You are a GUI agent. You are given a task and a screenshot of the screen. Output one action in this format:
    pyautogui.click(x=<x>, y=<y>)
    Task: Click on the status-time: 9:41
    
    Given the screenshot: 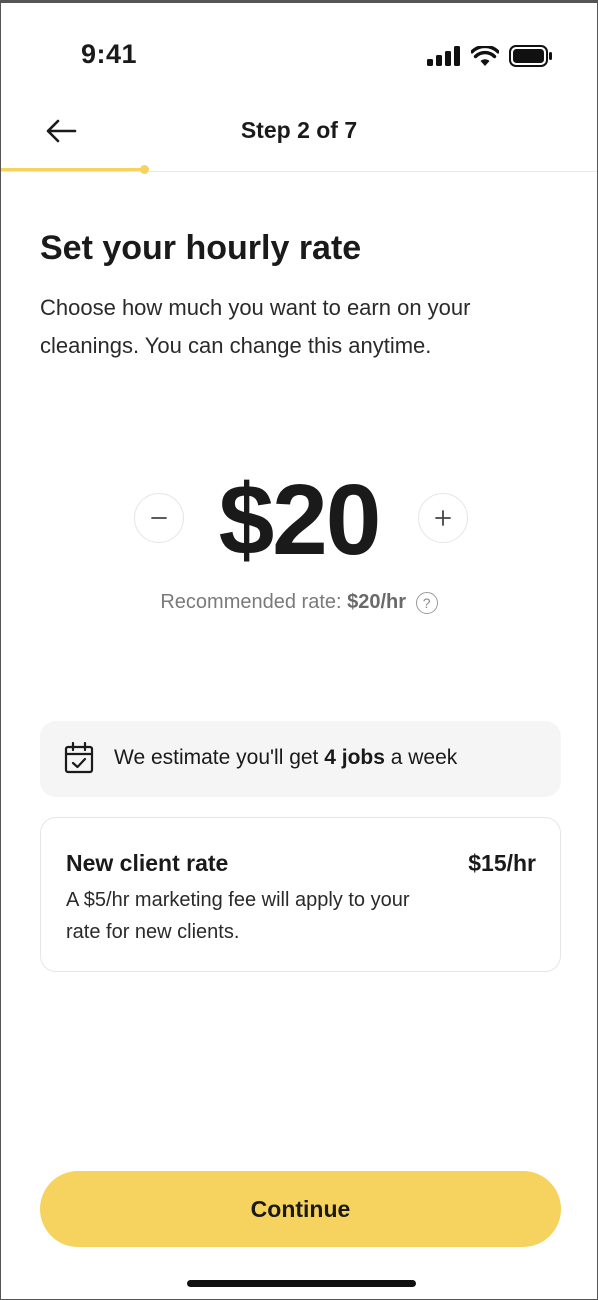 What is the action you would take?
    pyautogui.click(x=109, y=54)
    